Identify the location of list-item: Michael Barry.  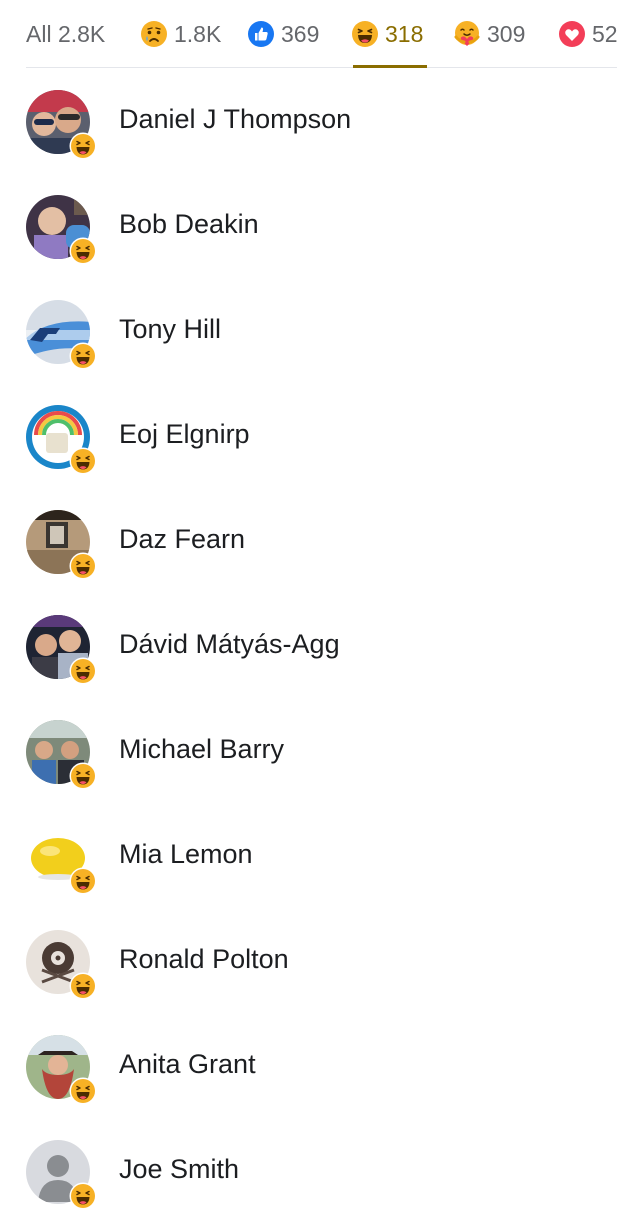
(321, 750).